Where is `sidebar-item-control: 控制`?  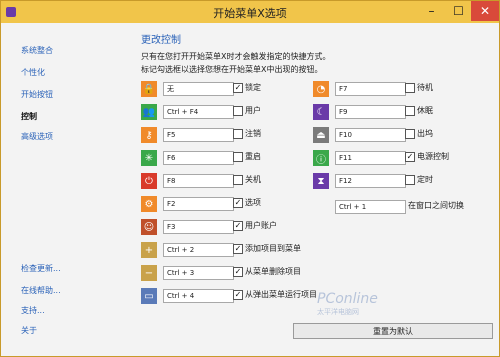
sidebar-item-control: 控制 is located at coordinates (29, 116).